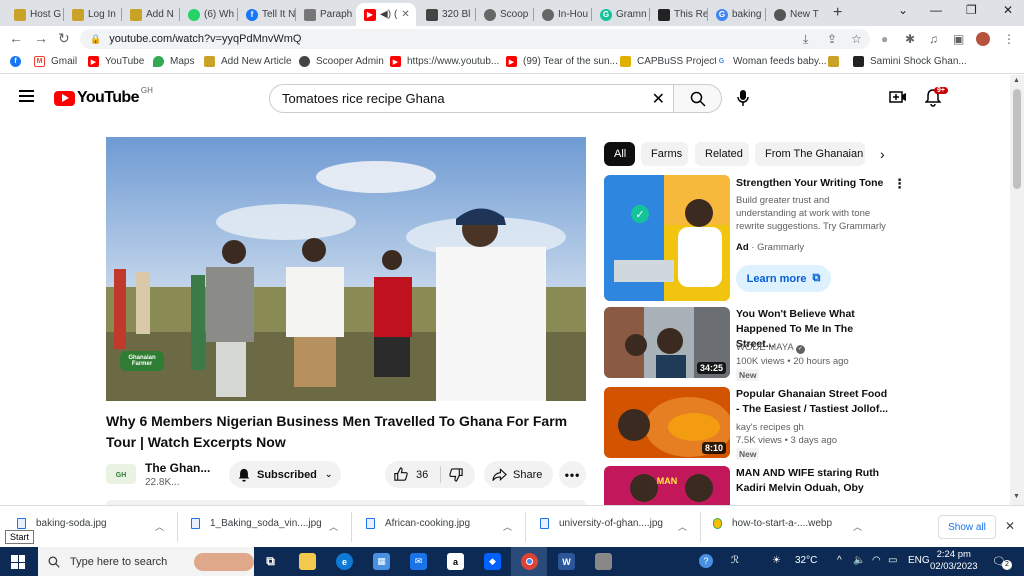  I want to click on tab-inhouse: In-Hou, so click(563, 14).